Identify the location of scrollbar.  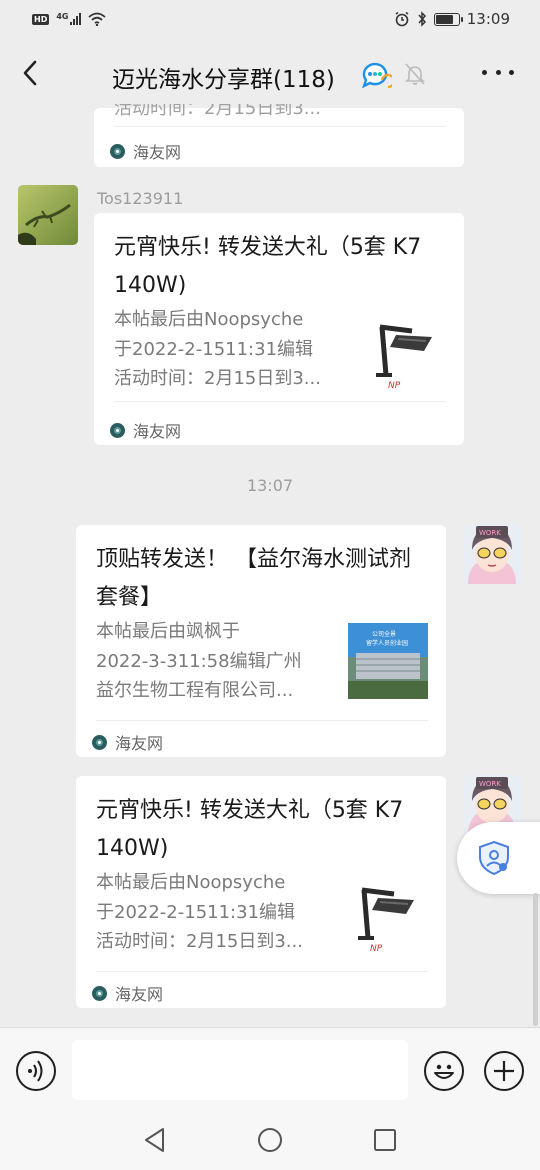
(535, 959).